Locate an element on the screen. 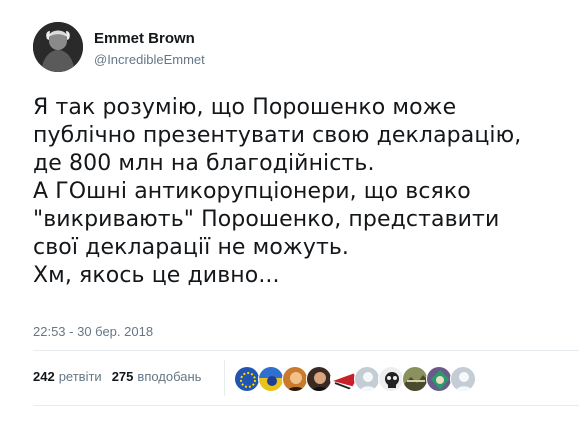 This screenshot has height=426, width=579. tweet-stats: 242 ретвіти 275 вподобань is located at coordinates (122, 376).